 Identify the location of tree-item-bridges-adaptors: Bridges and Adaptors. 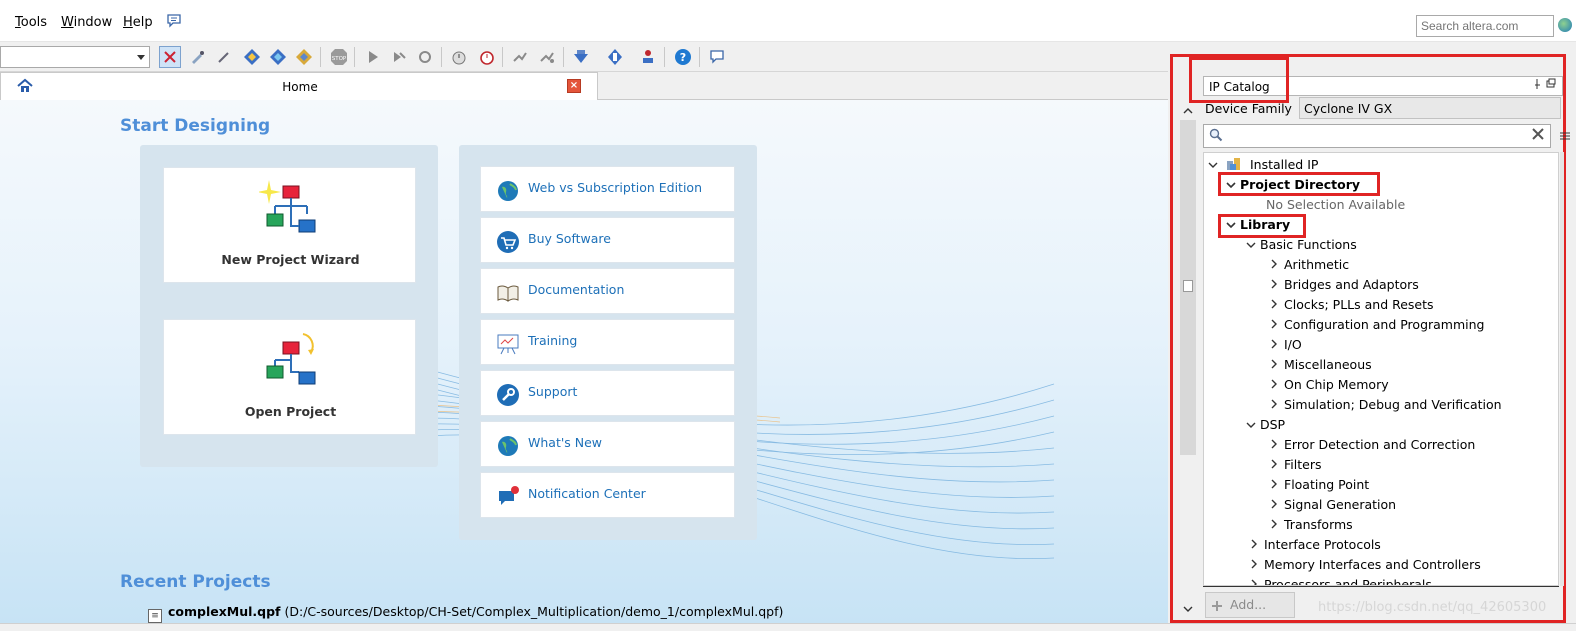
(1344, 285).